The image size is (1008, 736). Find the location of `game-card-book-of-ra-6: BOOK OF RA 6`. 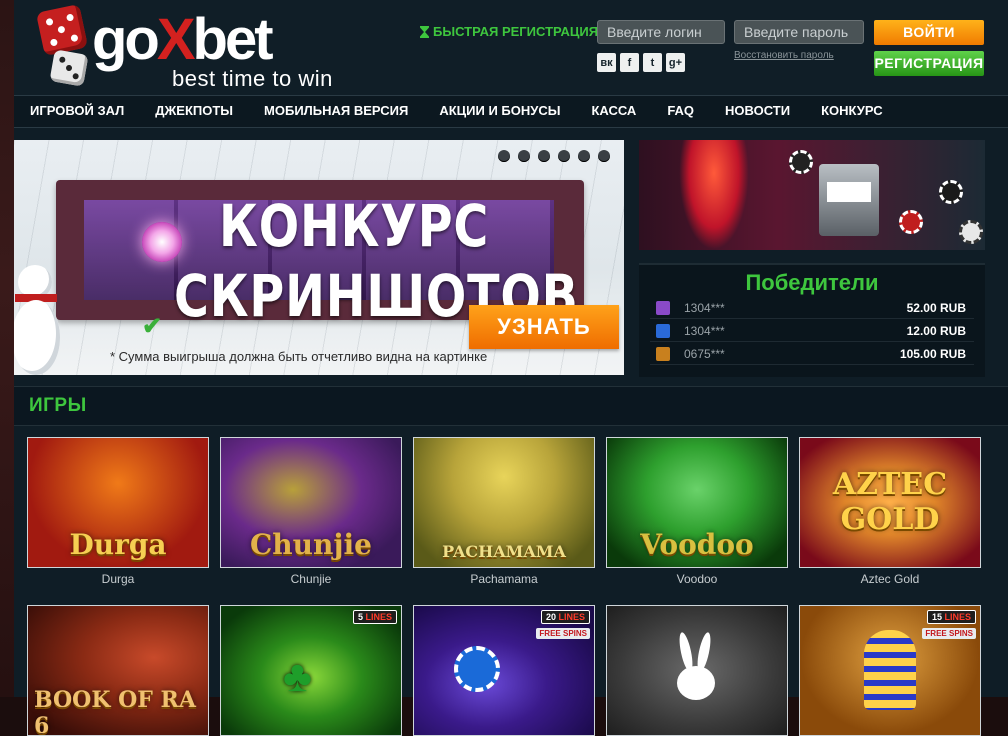

game-card-book-of-ra-6: BOOK OF RA 6 is located at coordinates (118, 670).